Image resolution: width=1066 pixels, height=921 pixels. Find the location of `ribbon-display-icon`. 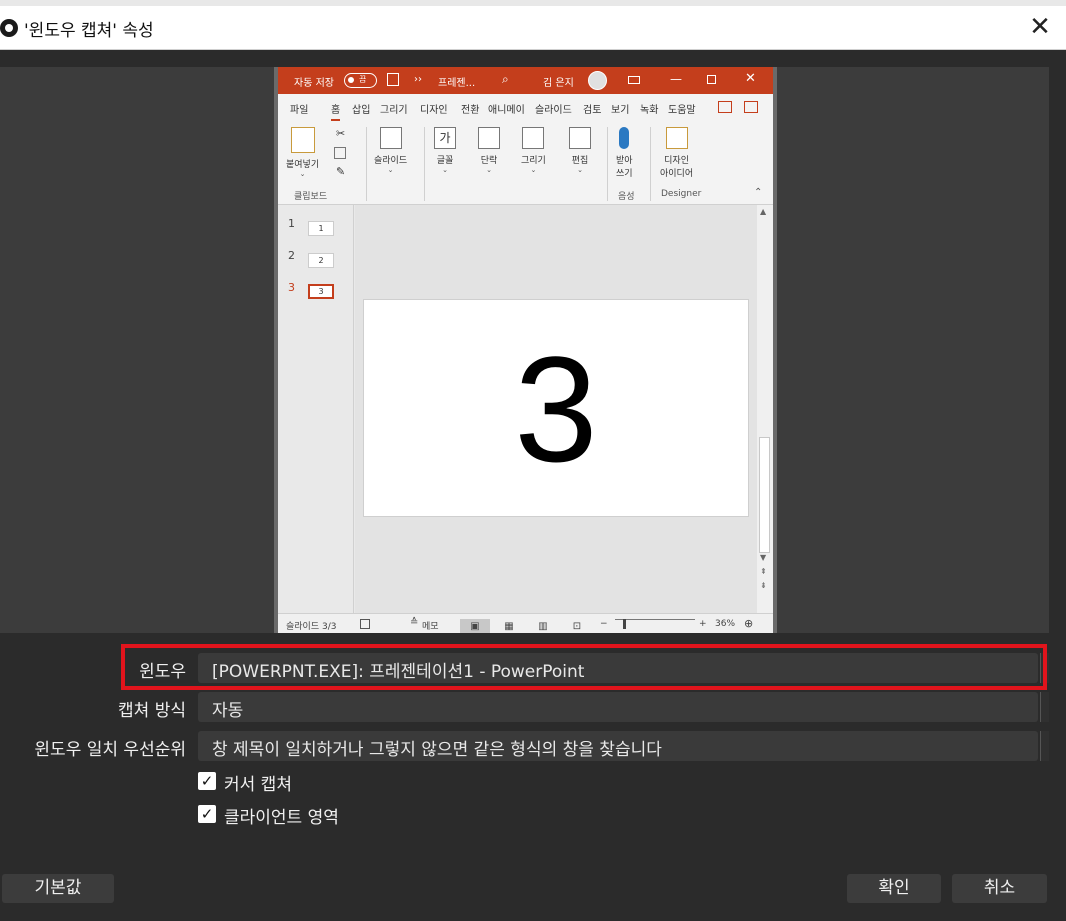

ribbon-display-icon is located at coordinates (634, 80).